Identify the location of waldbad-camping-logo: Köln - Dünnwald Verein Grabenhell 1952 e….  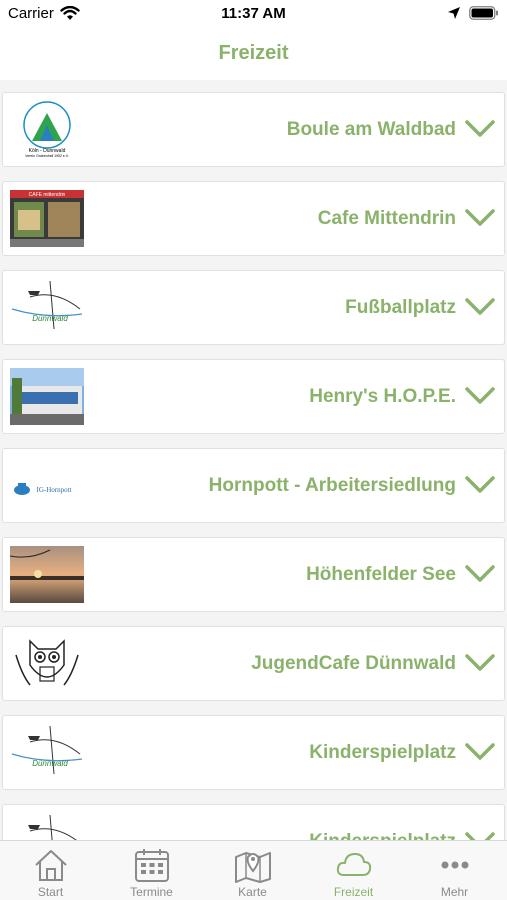
(47, 129).